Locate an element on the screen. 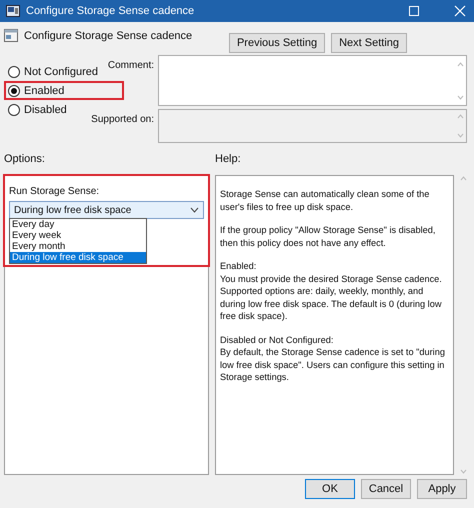 This screenshot has width=474, height=508. radio-option: Not Configured is located at coordinates (52, 72).